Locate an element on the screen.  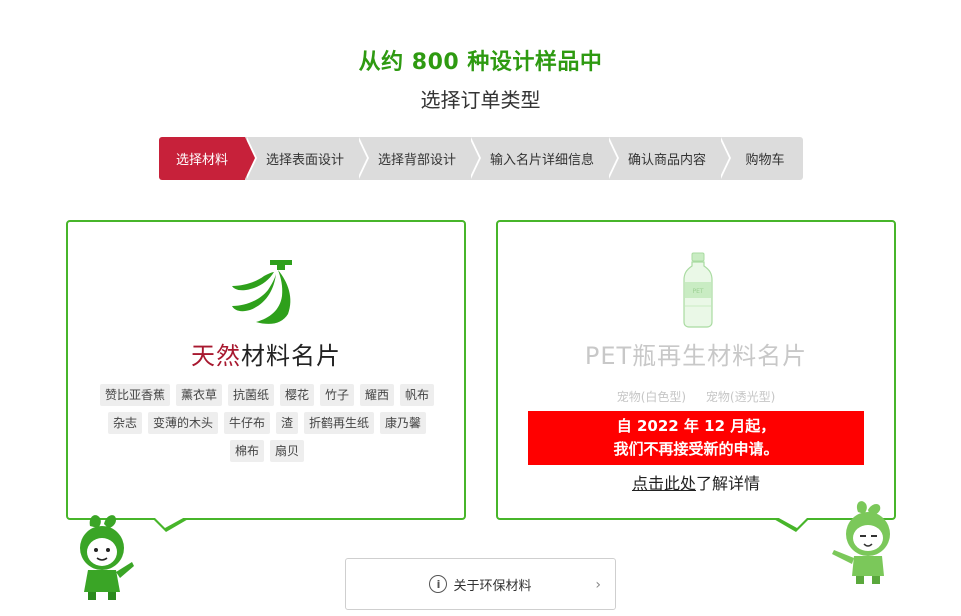
step-label: 确认商品内容 is located at coordinates (666, 160).